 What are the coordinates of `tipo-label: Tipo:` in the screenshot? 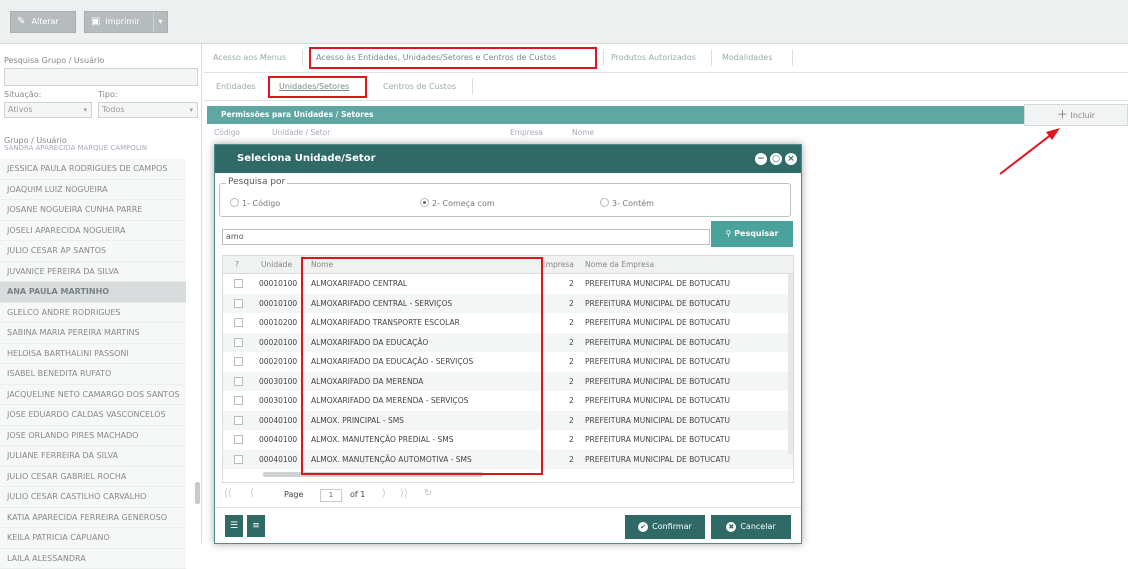 It's located at (108, 94).